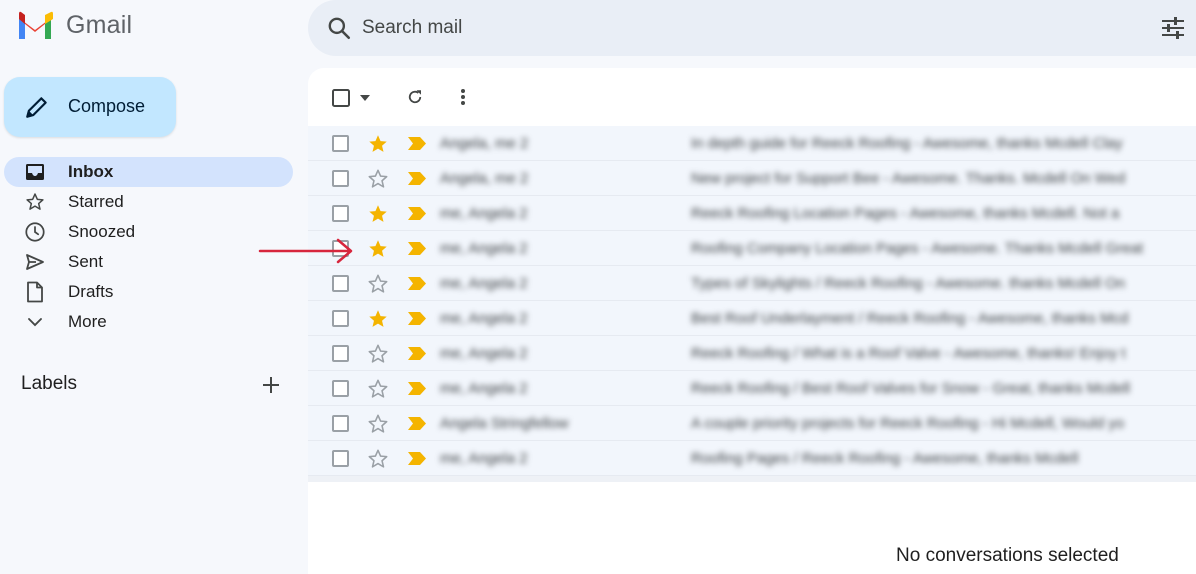 This screenshot has height=574, width=1196. I want to click on gmail-logo: Gmail, so click(74, 25).